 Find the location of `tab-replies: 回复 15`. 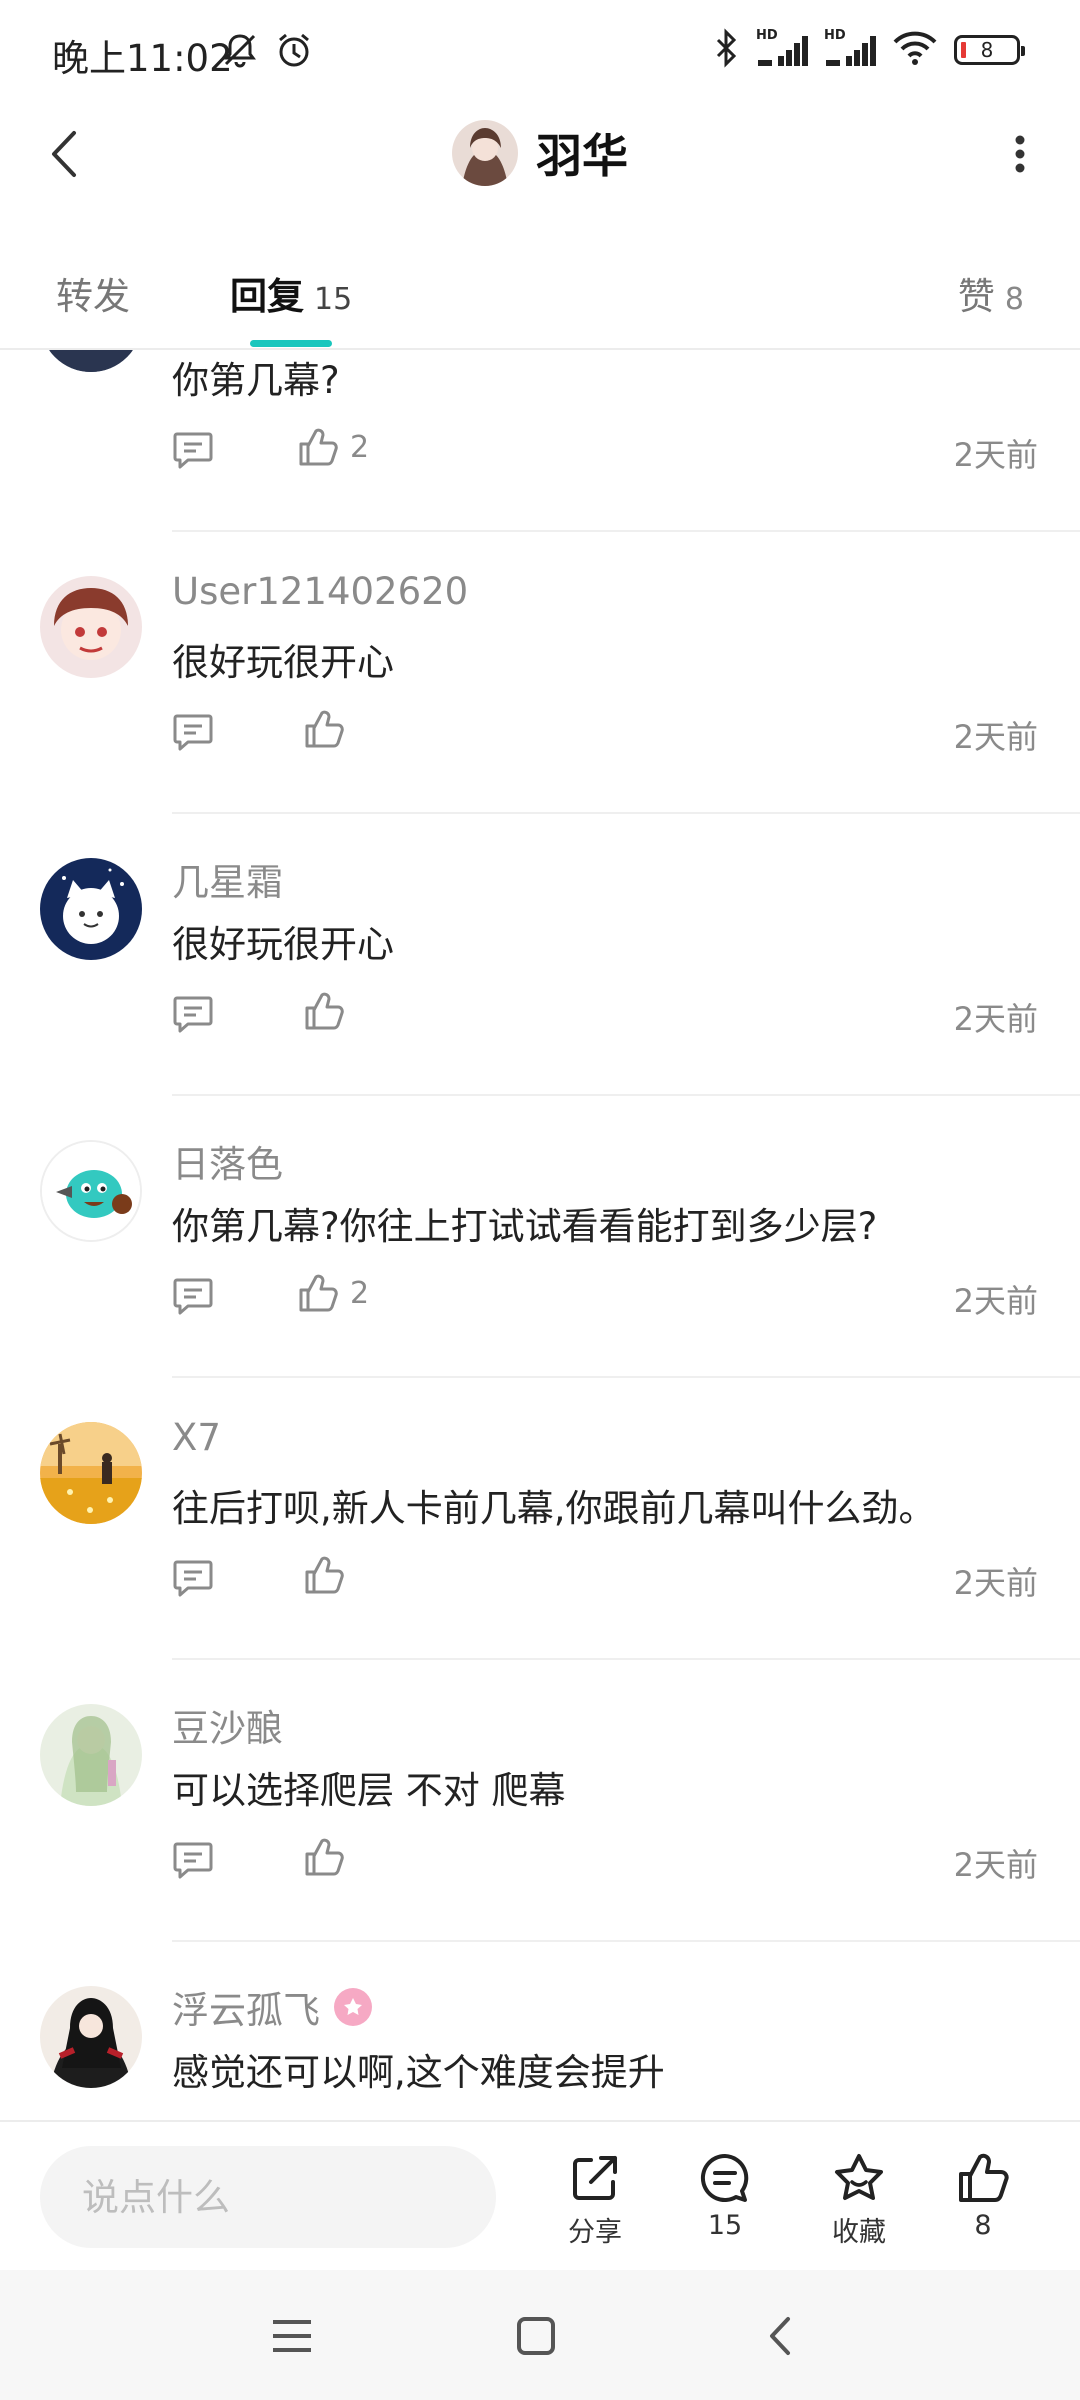

tab-replies: 回复 15 is located at coordinates (291, 293).